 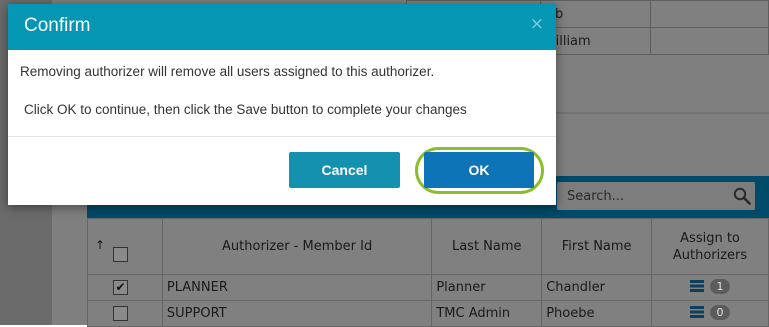 I want to click on first-name-cell: Phoebe, so click(x=597, y=313).